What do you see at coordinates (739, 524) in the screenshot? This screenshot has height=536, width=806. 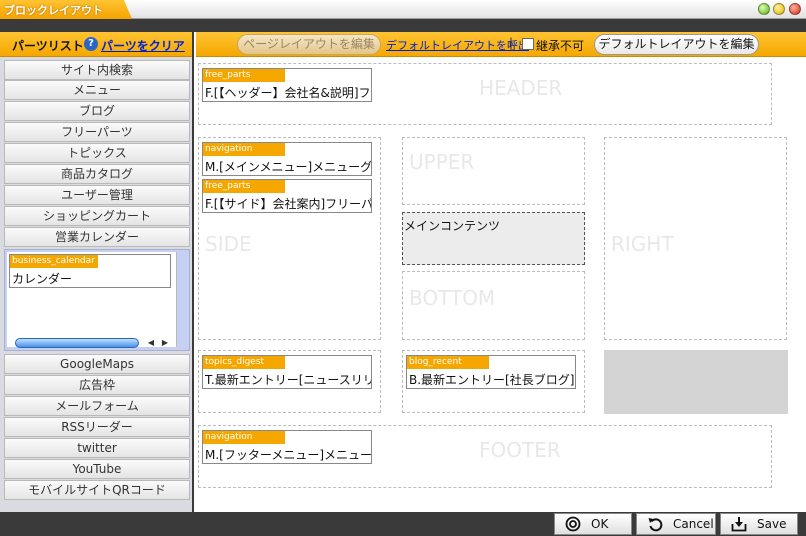 I see `save-icon` at bounding box center [739, 524].